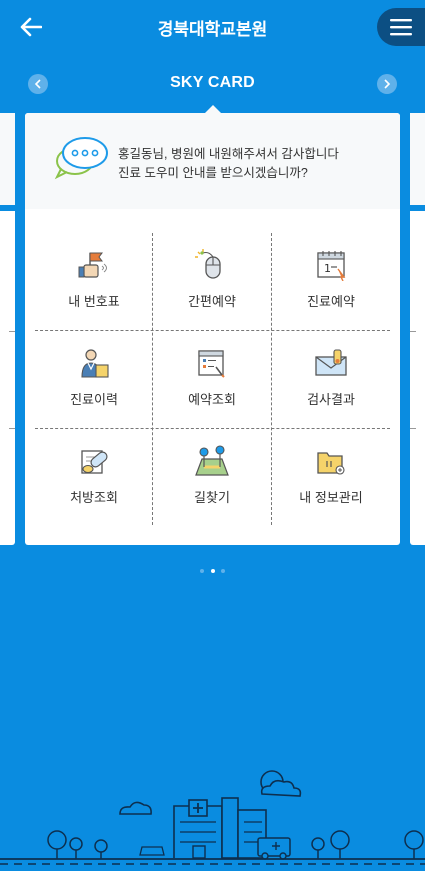  What do you see at coordinates (94, 301) in the screenshot?
I see `menu-label: 내 번호표` at bounding box center [94, 301].